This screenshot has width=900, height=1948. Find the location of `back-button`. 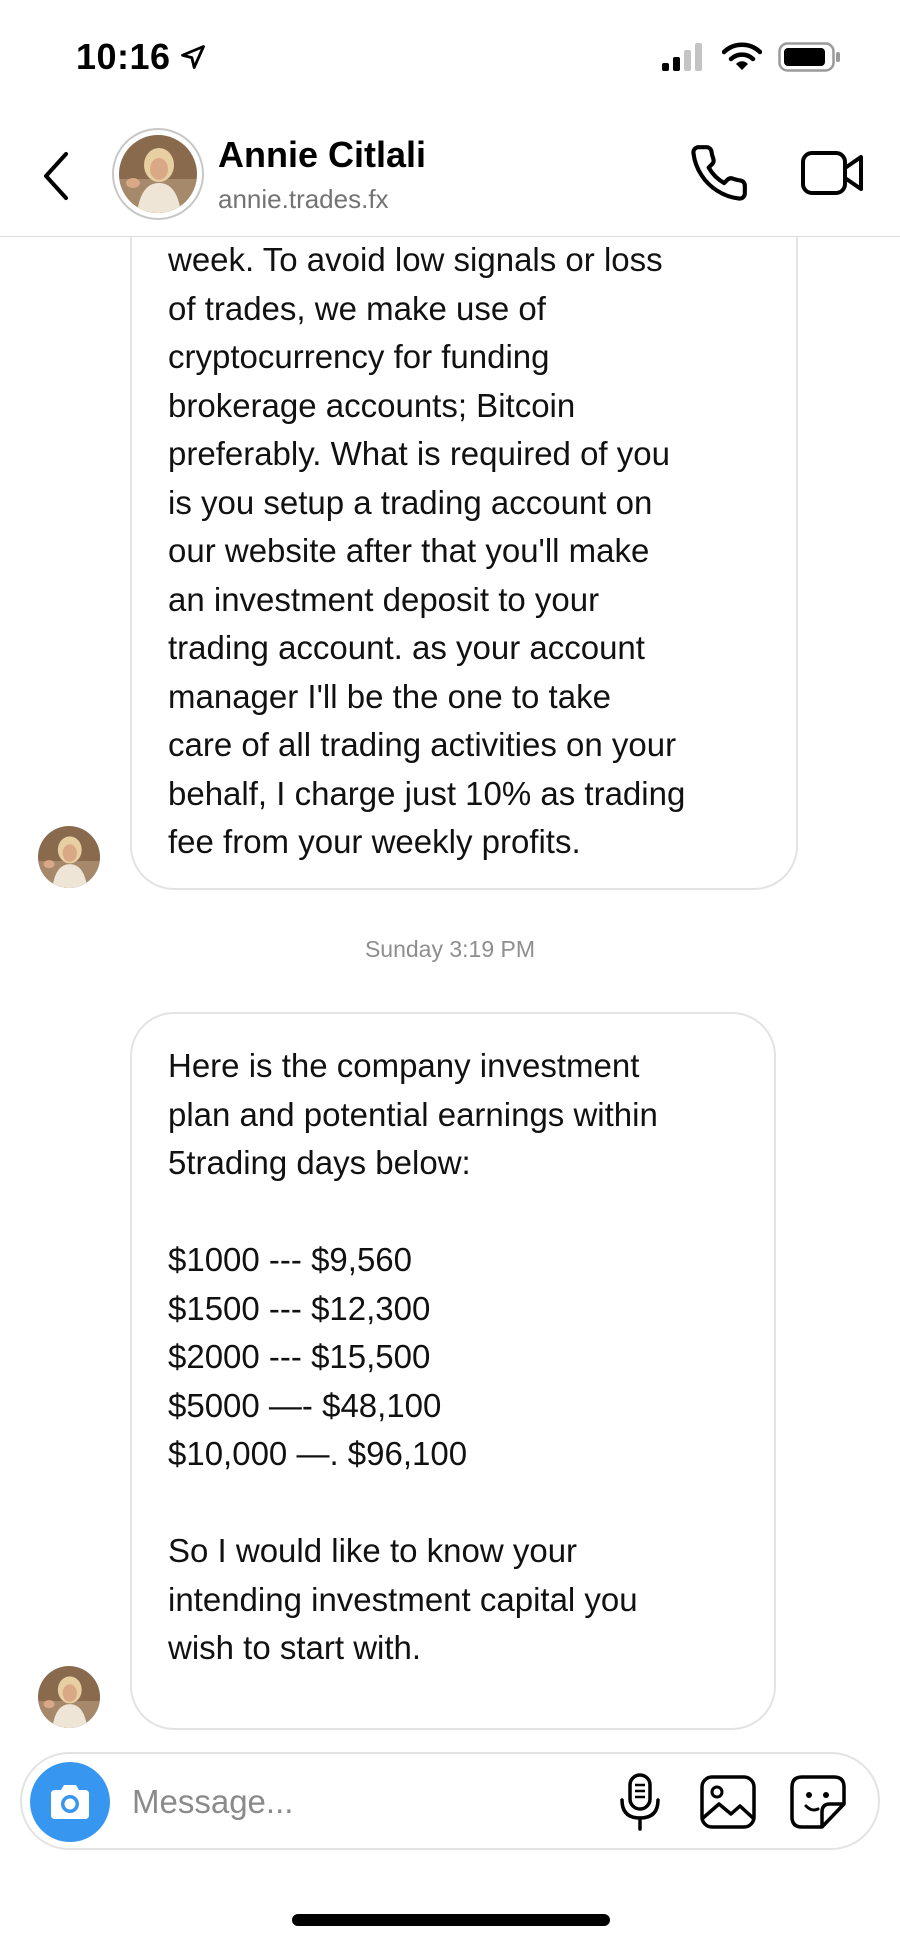

back-button is located at coordinates (56, 176).